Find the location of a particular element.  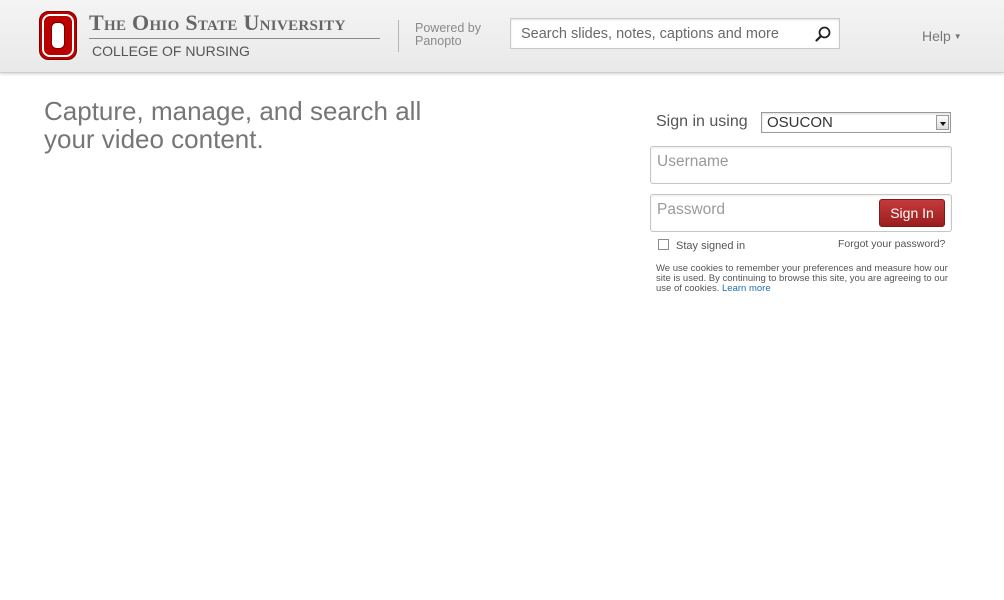

dropdown-arrow-icon is located at coordinates (942, 122).